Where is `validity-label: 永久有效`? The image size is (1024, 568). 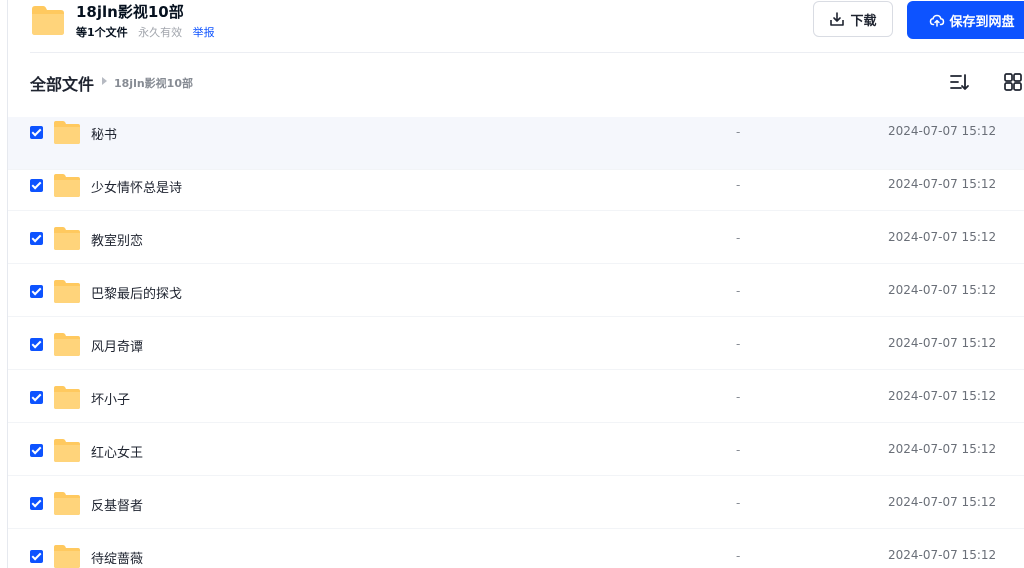 validity-label: 永久有效 is located at coordinates (160, 32).